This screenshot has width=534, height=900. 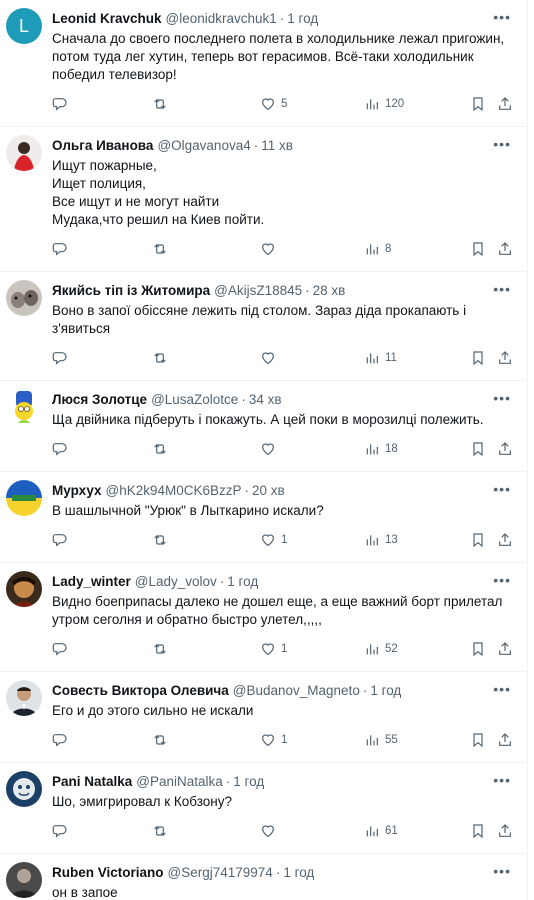 I want to click on author-handle: @Olgavanova4, so click(x=203, y=146).